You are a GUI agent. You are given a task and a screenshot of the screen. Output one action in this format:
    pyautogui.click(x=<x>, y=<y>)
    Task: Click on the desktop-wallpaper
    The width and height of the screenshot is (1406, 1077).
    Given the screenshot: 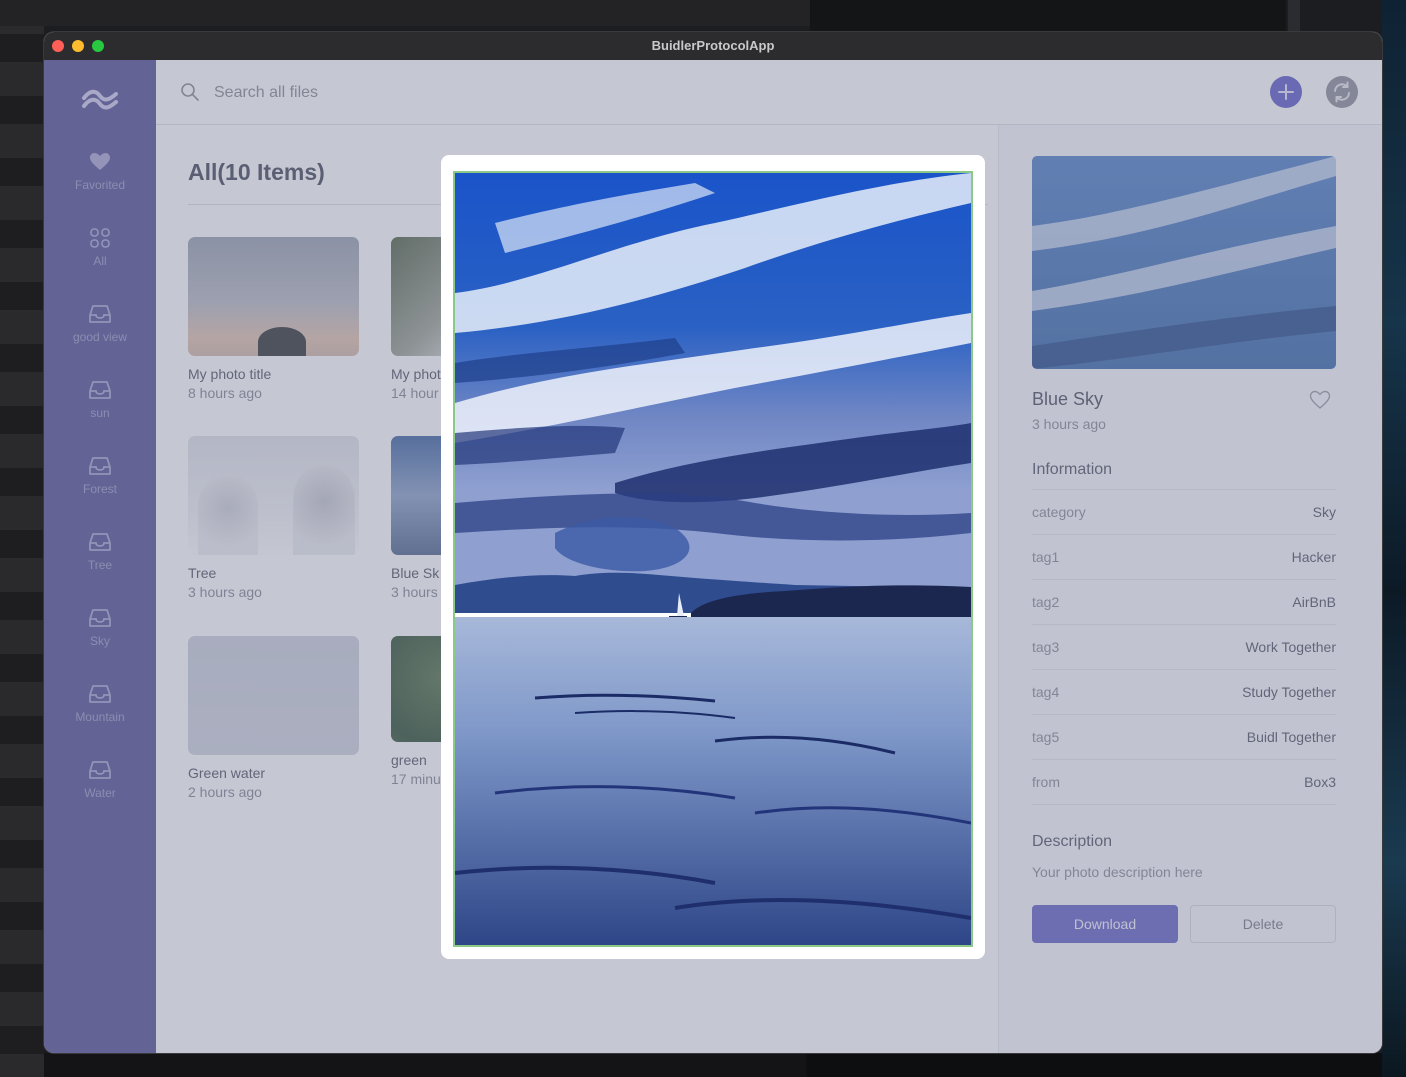 What is the action you would take?
    pyautogui.click(x=1394, y=538)
    